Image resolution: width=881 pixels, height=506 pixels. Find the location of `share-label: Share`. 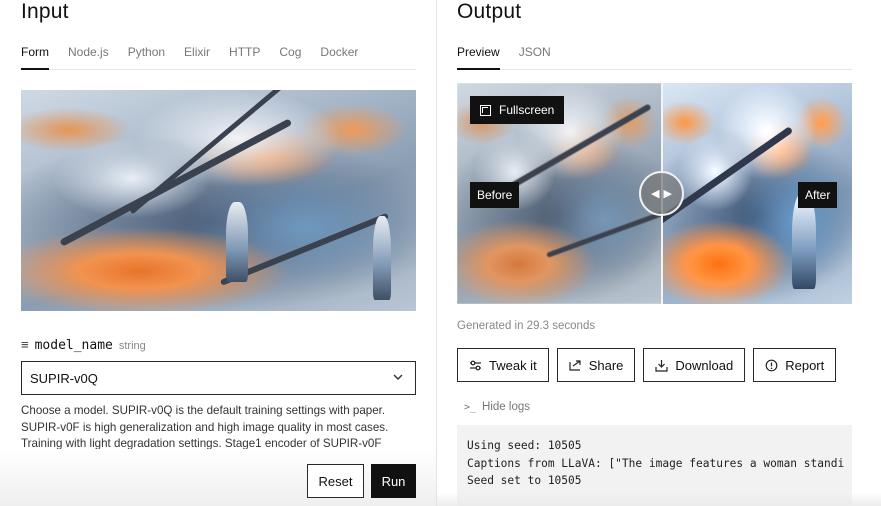

share-label: Share is located at coordinates (606, 365).